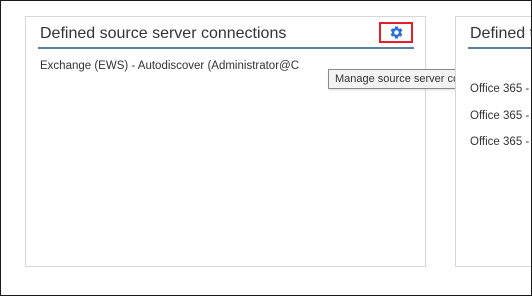 Image resolution: width=532 pixels, height=296 pixels. I want to click on target-panel-title: Defined t, so click(501, 33).